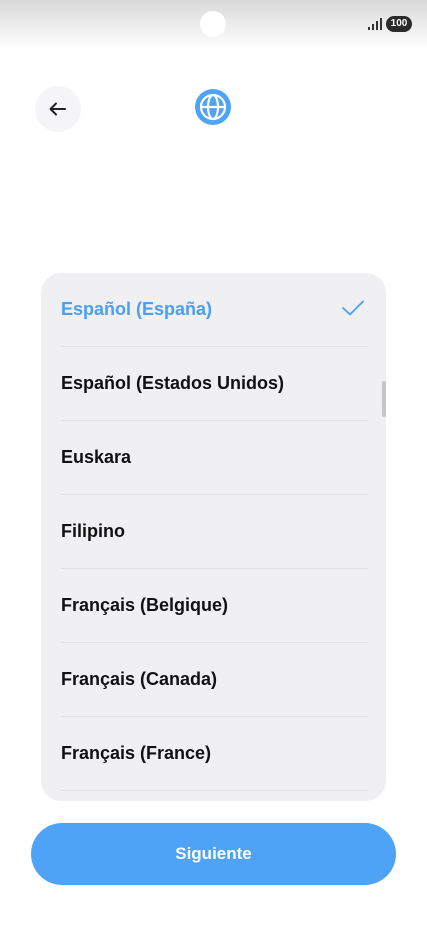  I want to click on status-bar: 100, so click(213, 25).